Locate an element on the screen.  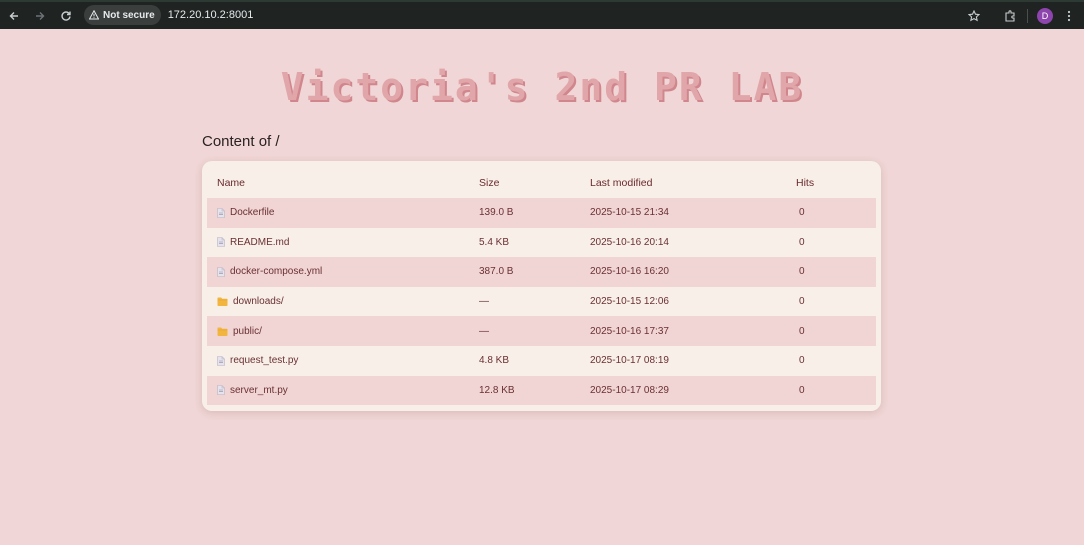
forward-button is located at coordinates (40, 16).